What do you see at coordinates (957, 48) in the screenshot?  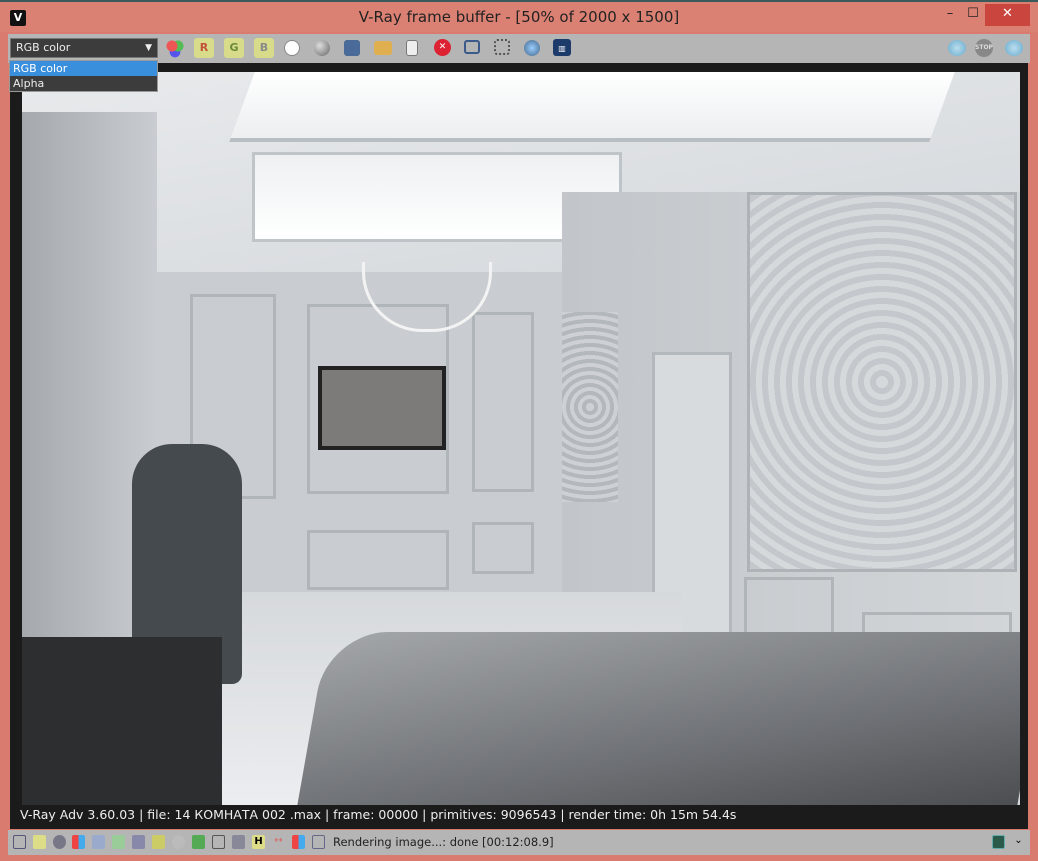 I see `render-teapot-icon` at bounding box center [957, 48].